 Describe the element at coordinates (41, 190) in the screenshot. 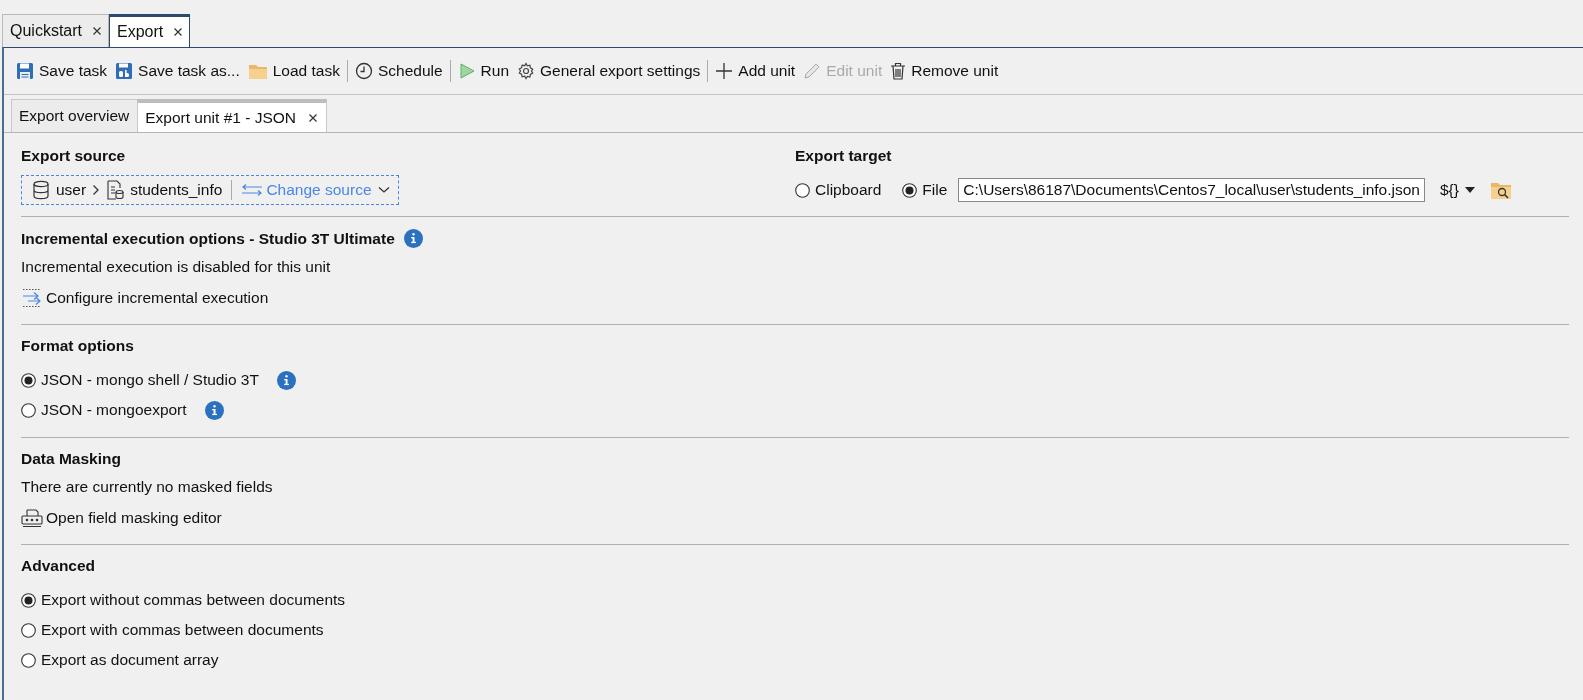

I see `database-icon` at that location.